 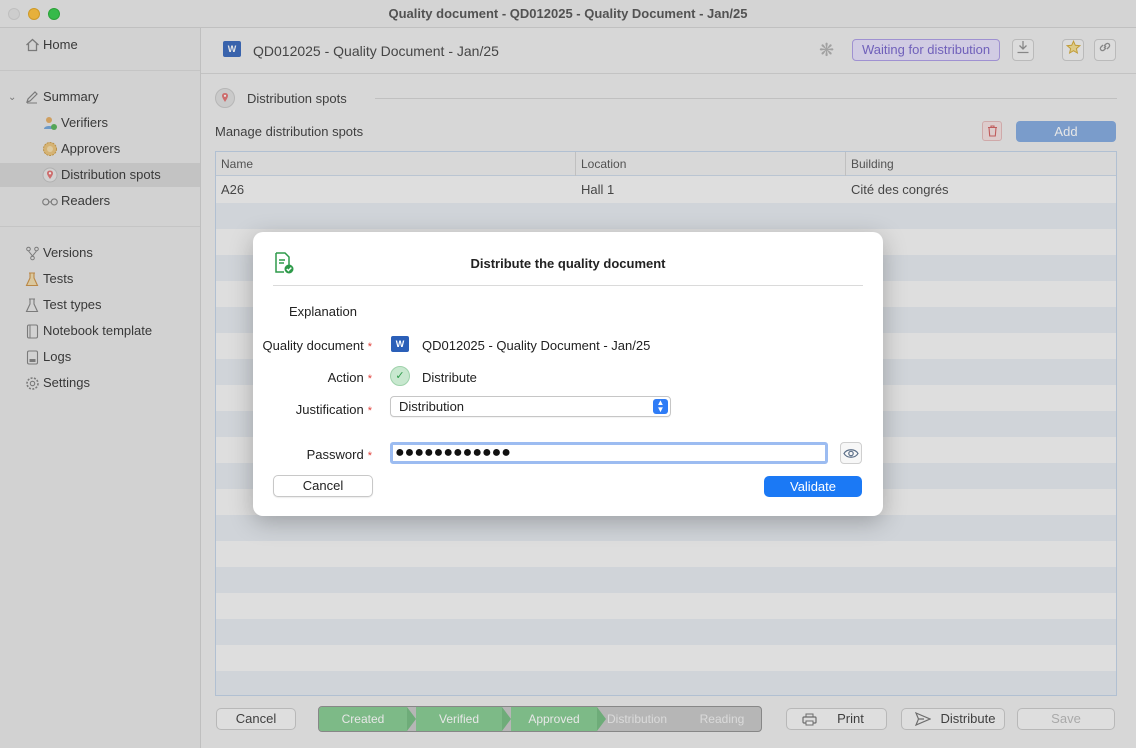 I want to click on dialog-title: Distribute the quality document, so click(x=568, y=263).